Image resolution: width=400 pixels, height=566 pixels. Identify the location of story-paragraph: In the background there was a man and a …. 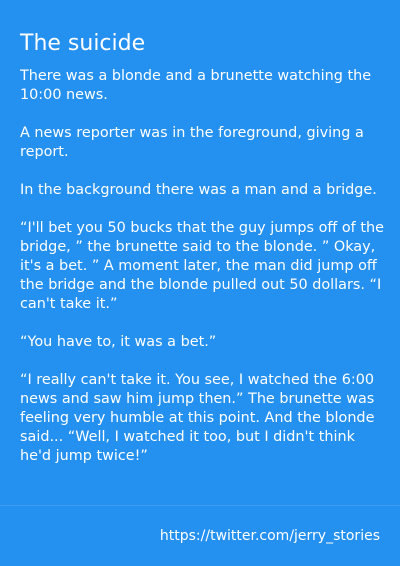
(198, 190).